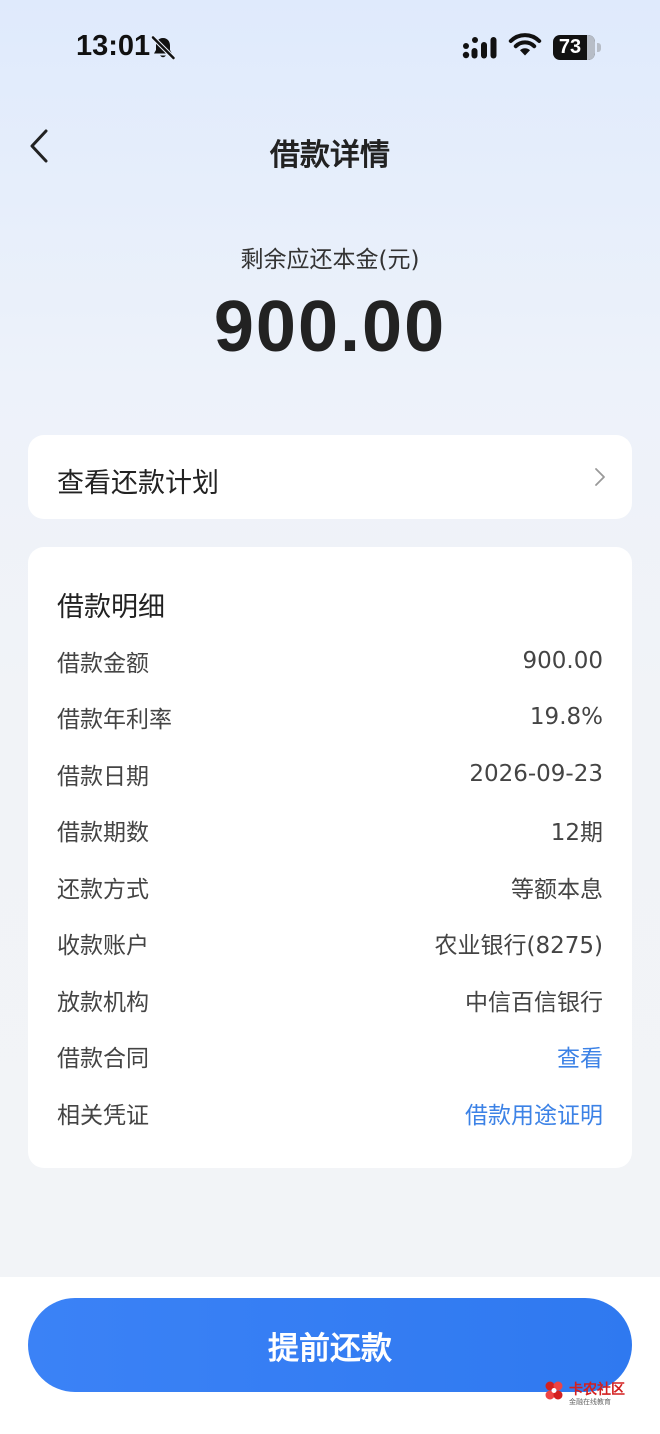  I want to click on watermark-logo-icon, so click(554, 1390).